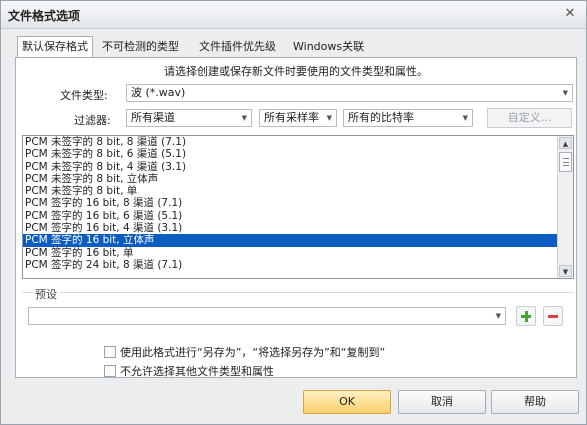 This screenshot has height=425, width=587. Describe the element at coordinates (55, 47) in the screenshot. I see `tab-default-save-format: 默认保存格式` at that location.